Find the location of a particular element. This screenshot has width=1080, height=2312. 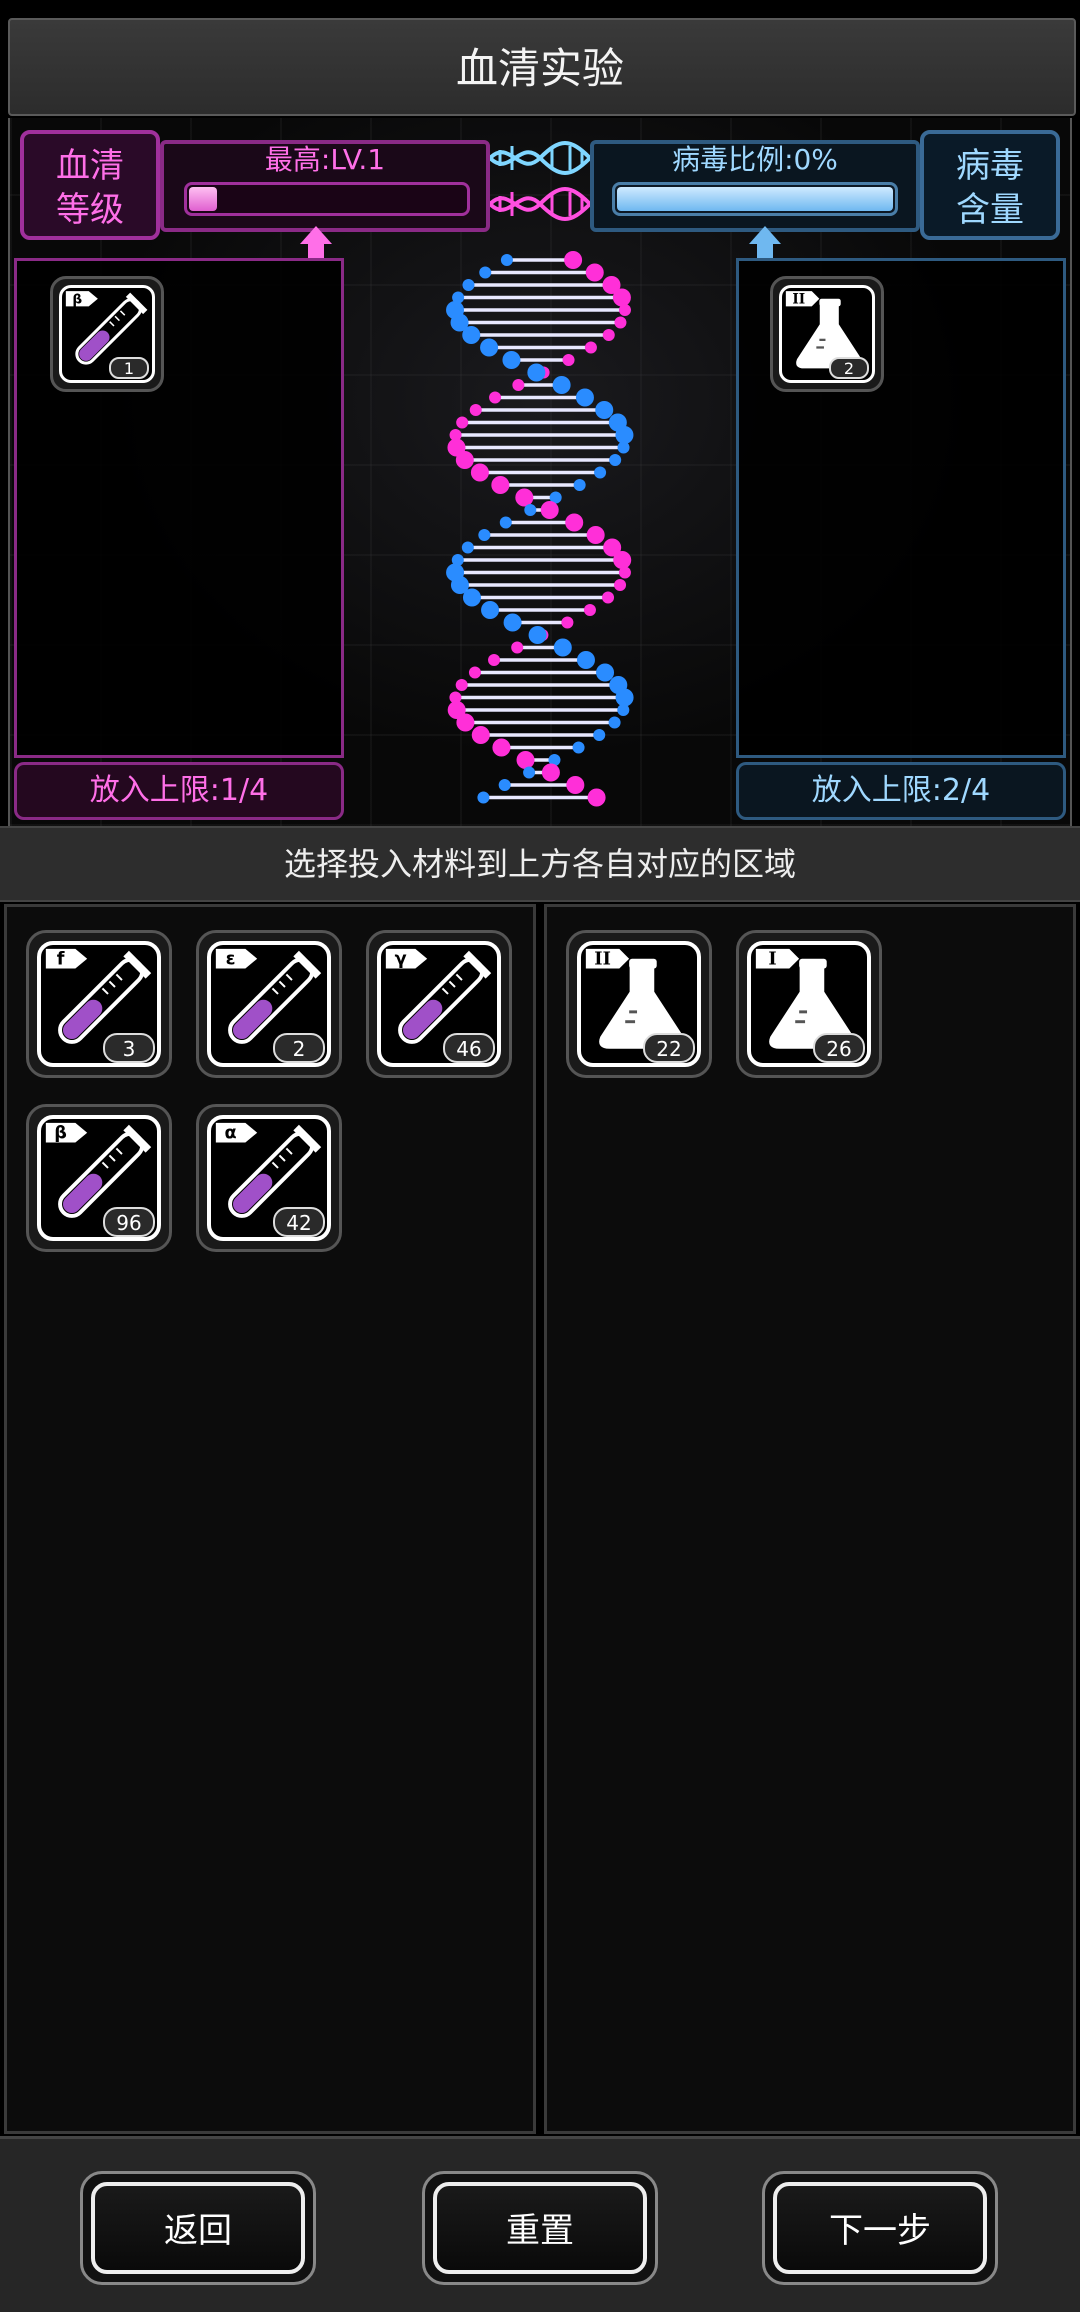

serum-level-text: 最高:LV.1 is located at coordinates (325, 159).